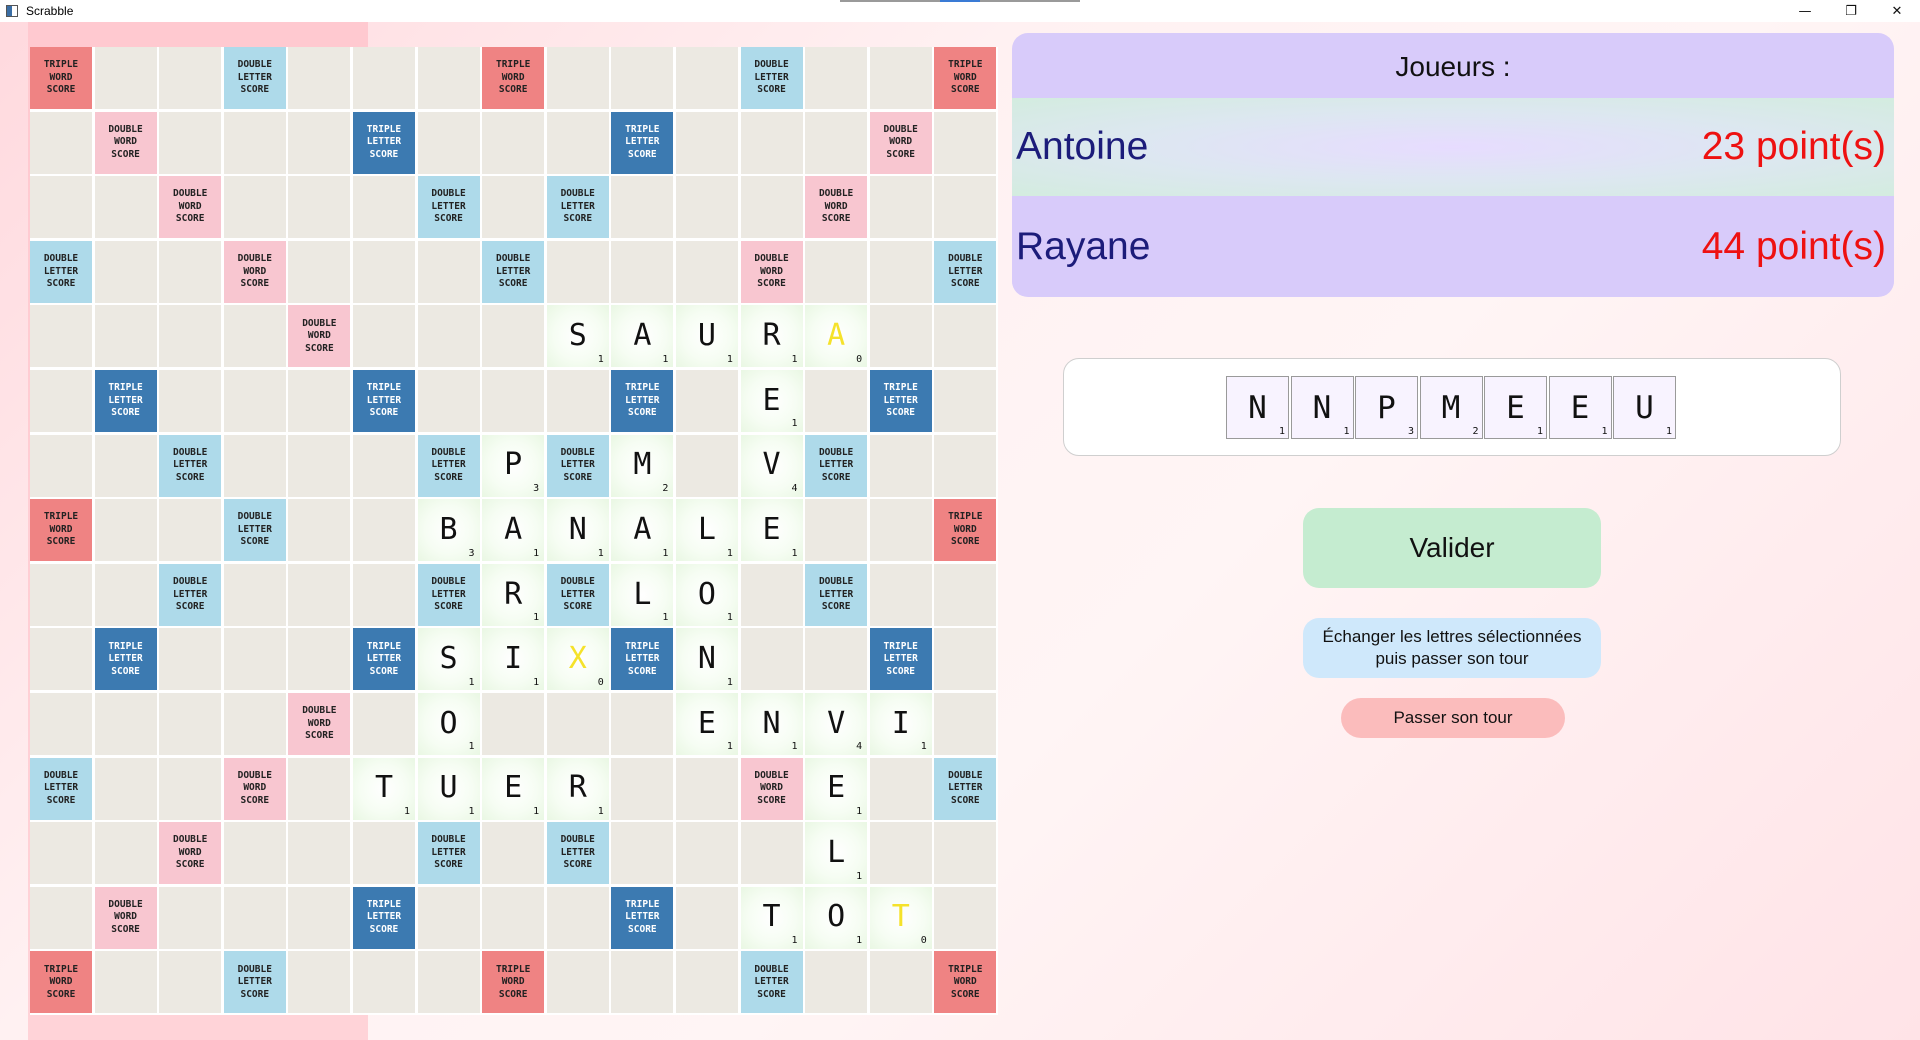  Describe the element at coordinates (1805, 11) in the screenshot. I see `minimize-button: —` at that location.